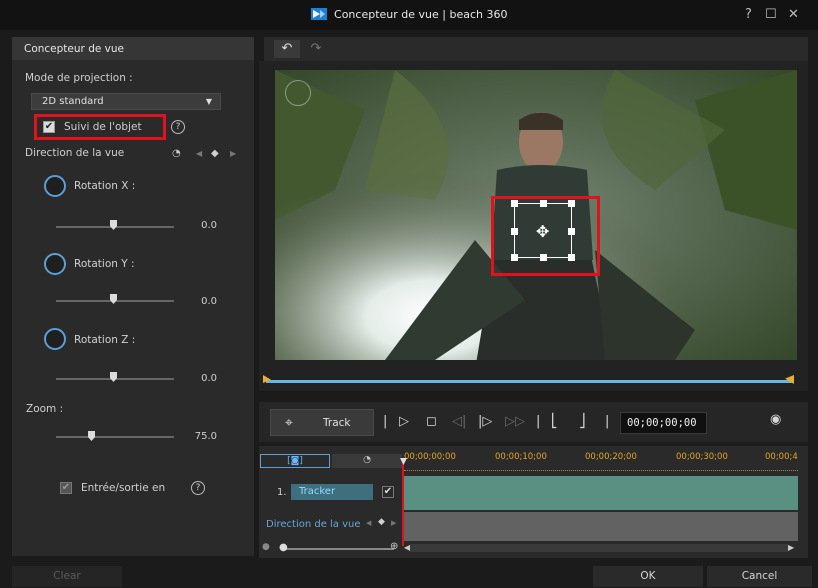 This screenshot has height=588, width=818. I want to click on ruler-label-0: 00;00;00;00, so click(430, 457).